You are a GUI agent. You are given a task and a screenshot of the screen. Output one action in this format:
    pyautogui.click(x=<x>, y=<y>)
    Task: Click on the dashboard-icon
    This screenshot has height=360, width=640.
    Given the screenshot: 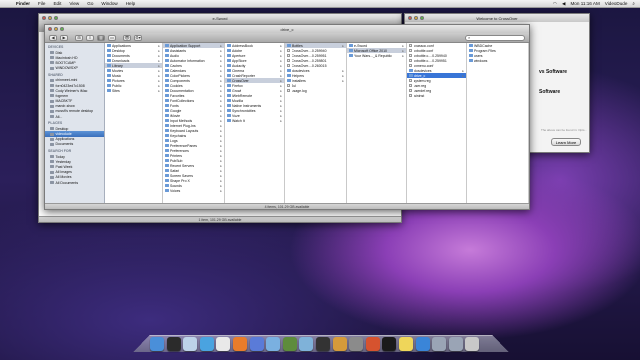 What is the action you would take?
    pyautogui.click(x=173, y=344)
    